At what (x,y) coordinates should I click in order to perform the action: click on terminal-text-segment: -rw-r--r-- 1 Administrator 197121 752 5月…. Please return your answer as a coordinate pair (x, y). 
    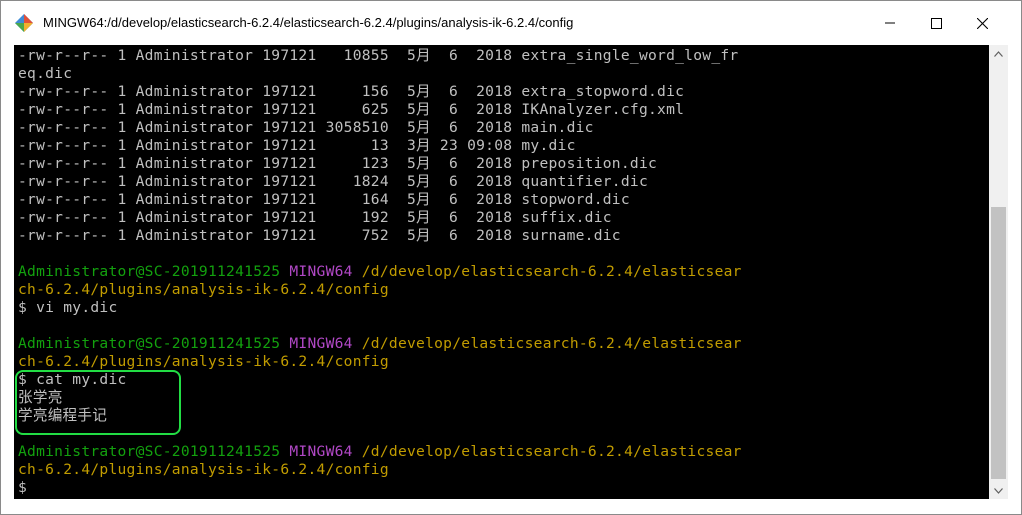
    Looking at the image, I should click on (319, 235).